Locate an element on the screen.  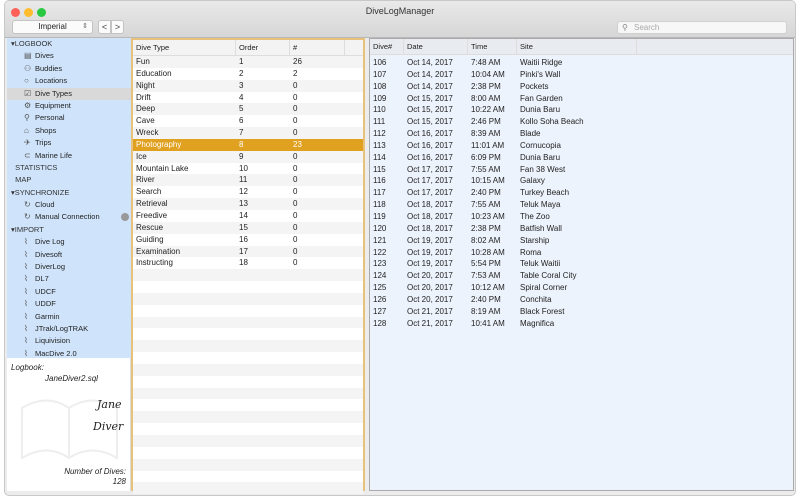
table-row: Drift 4 0 is located at coordinates (248, 98).